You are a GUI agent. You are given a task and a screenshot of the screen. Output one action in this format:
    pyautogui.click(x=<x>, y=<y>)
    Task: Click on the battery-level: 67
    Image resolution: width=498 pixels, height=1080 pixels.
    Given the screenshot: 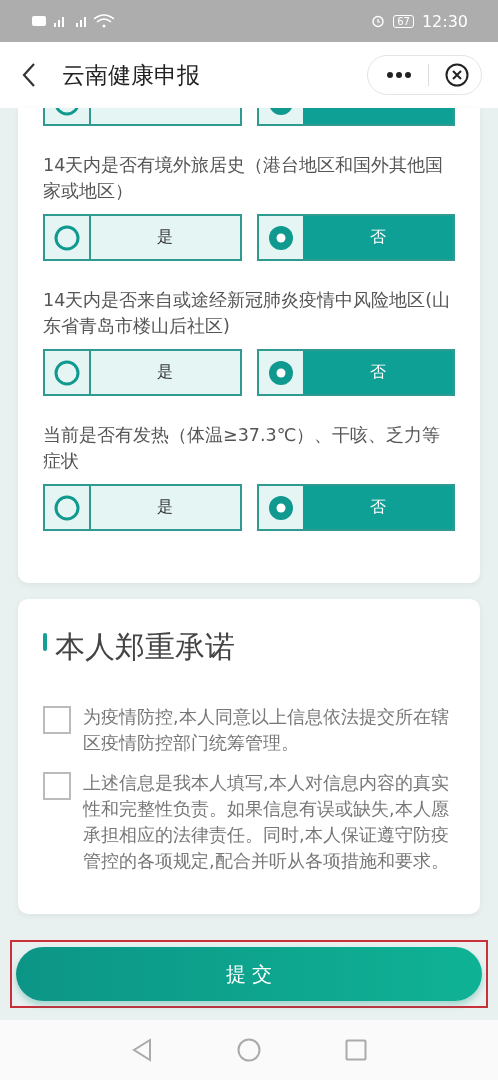 What is the action you would take?
    pyautogui.click(x=403, y=21)
    